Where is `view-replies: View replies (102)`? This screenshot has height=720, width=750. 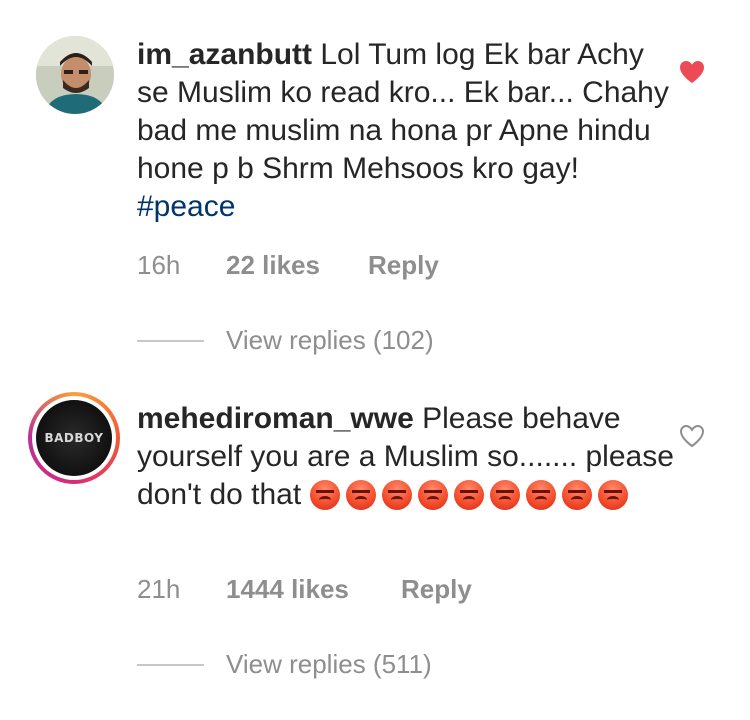
view-replies: View replies (102) is located at coordinates (285, 340).